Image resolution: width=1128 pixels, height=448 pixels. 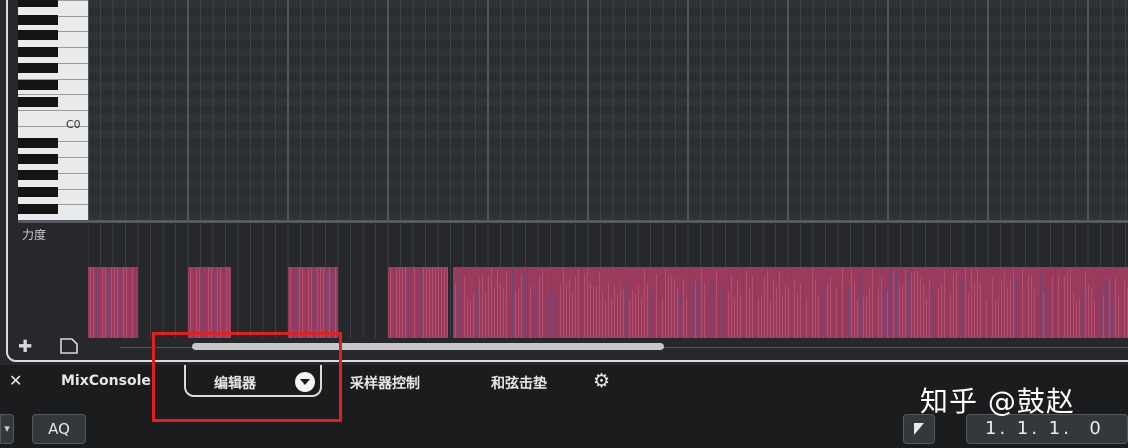 What do you see at coordinates (385, 383) in the screenshot?
I see `tab-sampler-control: 采样器控制` at bounding box center [385, 383].